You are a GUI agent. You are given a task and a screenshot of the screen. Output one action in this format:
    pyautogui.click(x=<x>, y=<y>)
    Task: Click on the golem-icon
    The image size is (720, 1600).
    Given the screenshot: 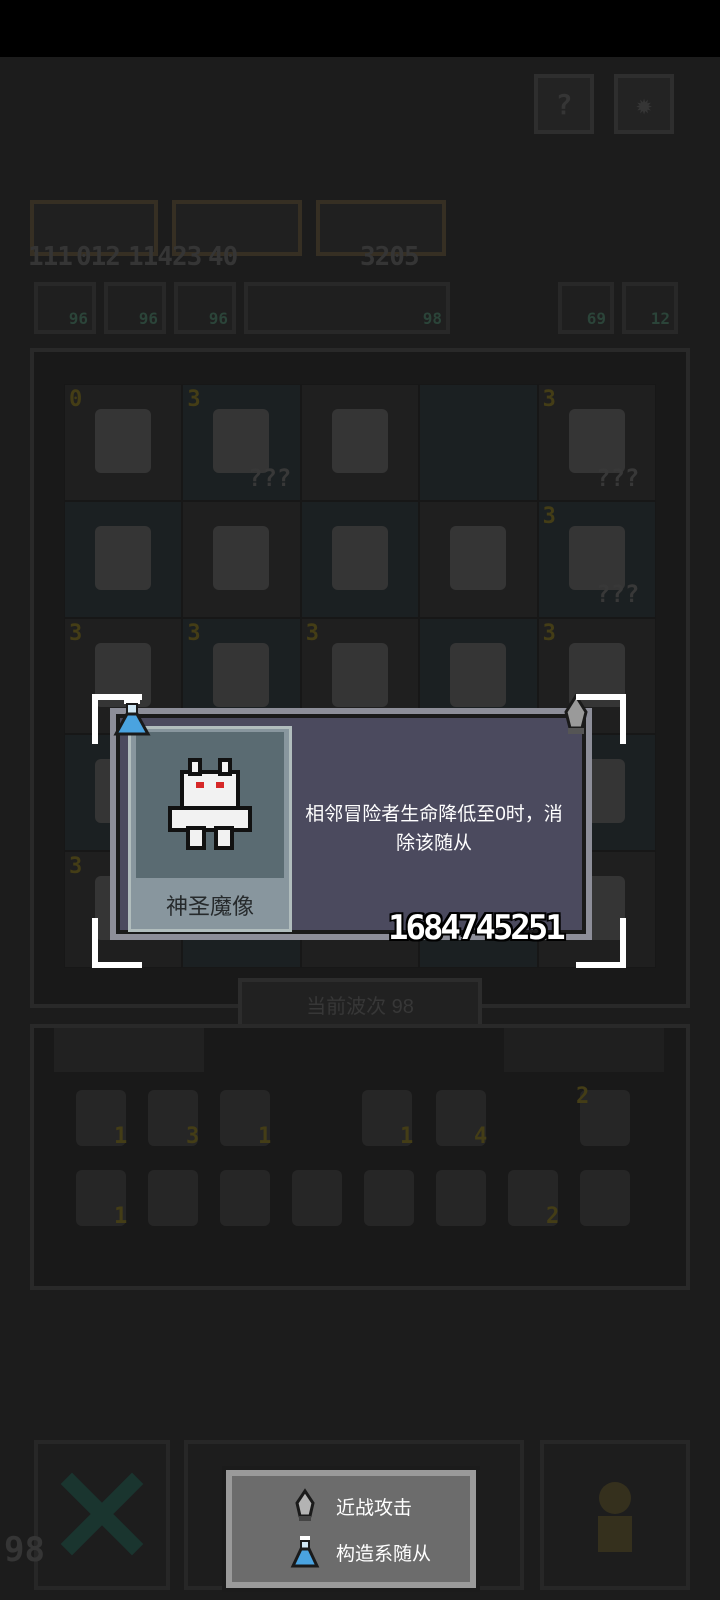 What is the action you would take?
    pyautogui.click(x=210, y=804)
    